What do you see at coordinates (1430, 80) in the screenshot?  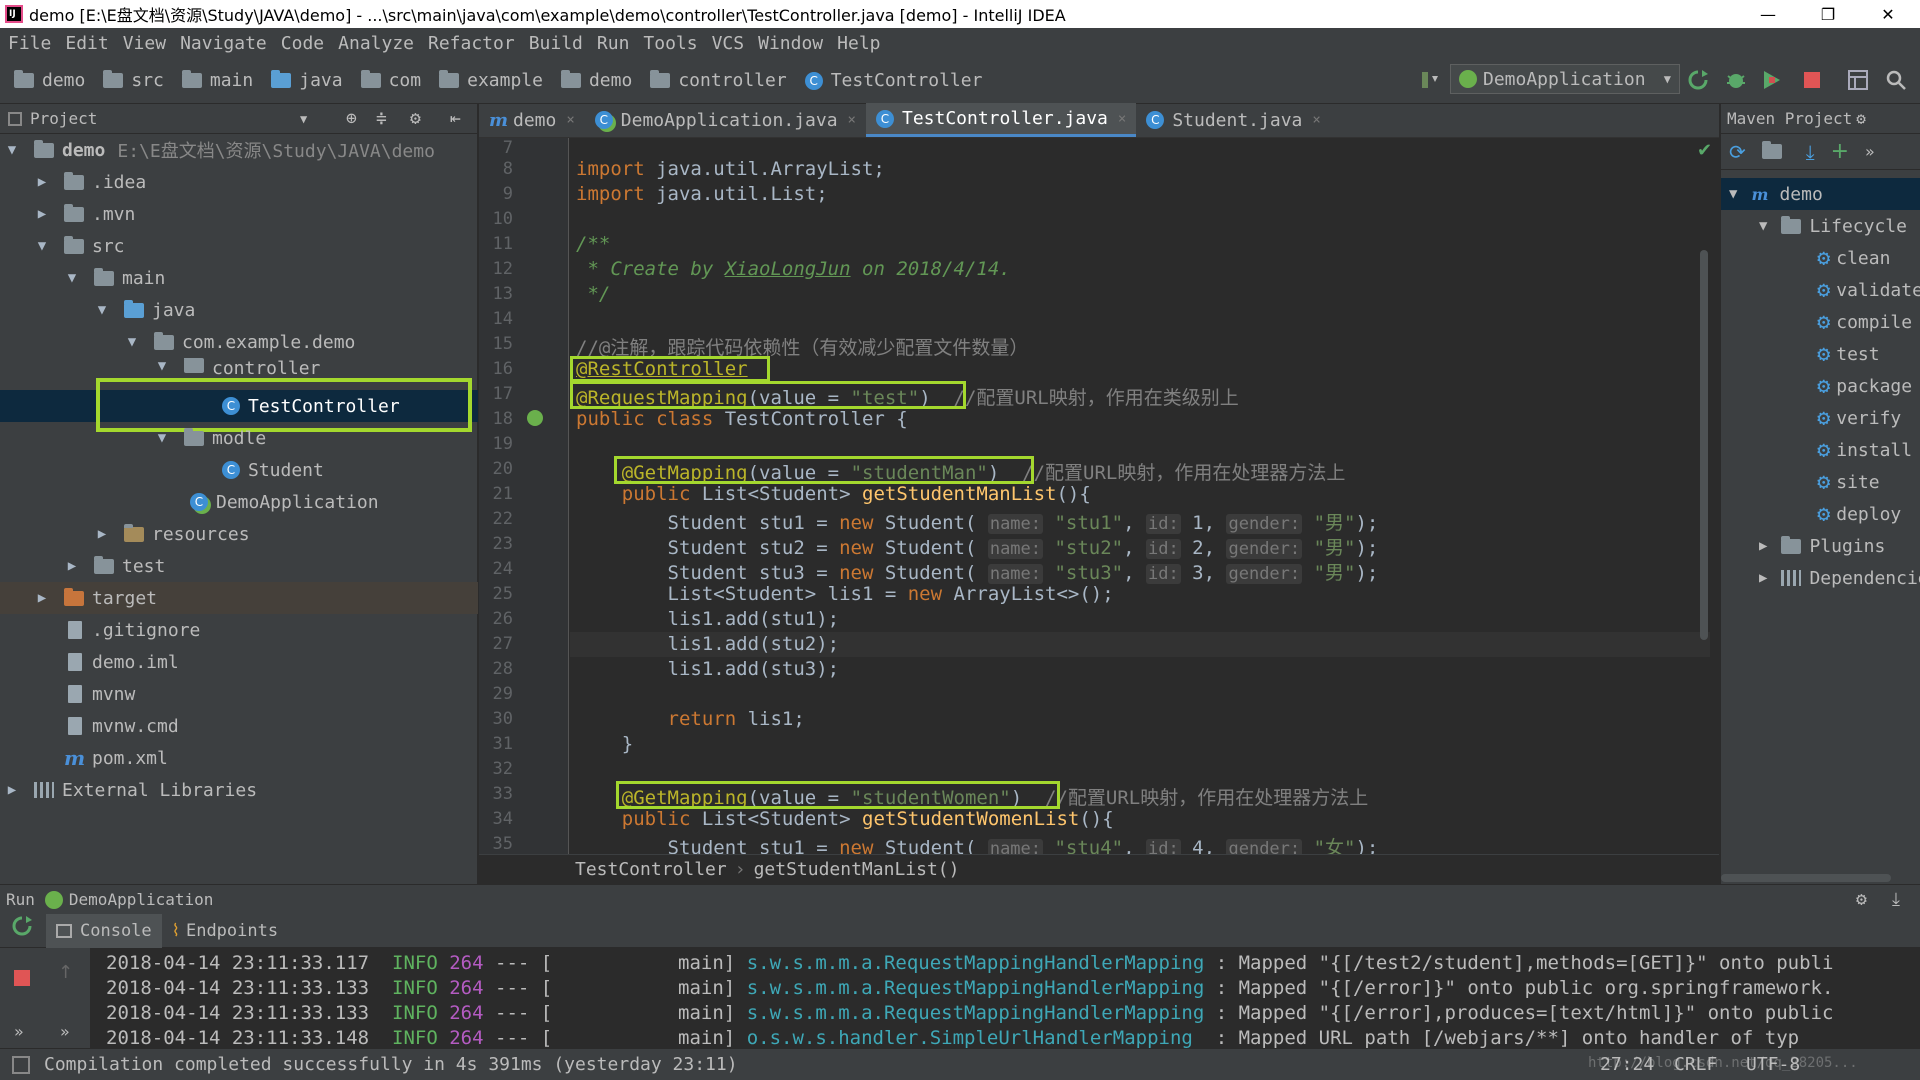 I see `build-icon` at bounding box center [1430, 80].